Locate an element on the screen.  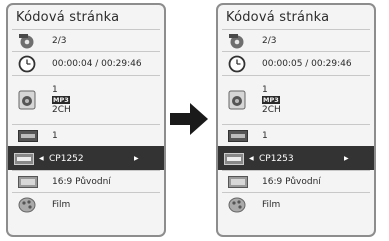
time-row: 00:00:04 / 00:29:46 is located at coordinates (86, 63).